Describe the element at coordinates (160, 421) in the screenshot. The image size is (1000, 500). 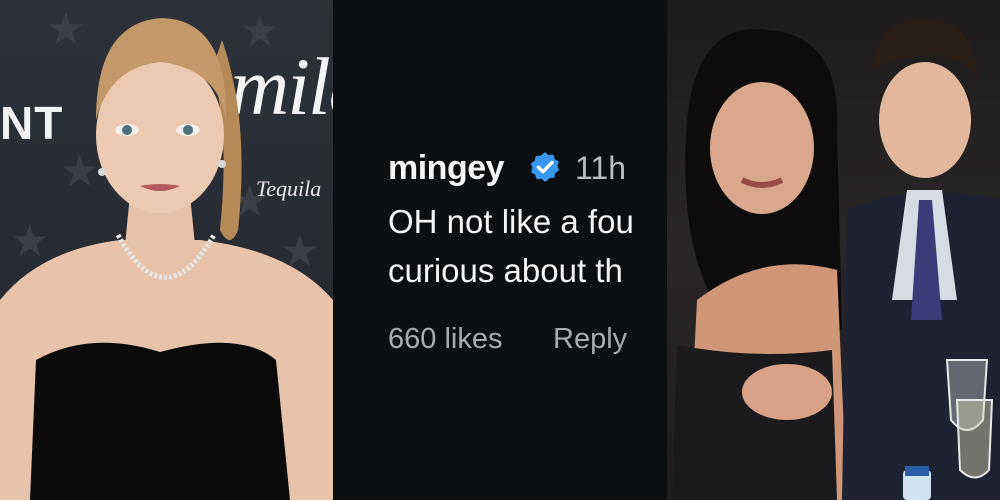
I see `black-dress` at that location.